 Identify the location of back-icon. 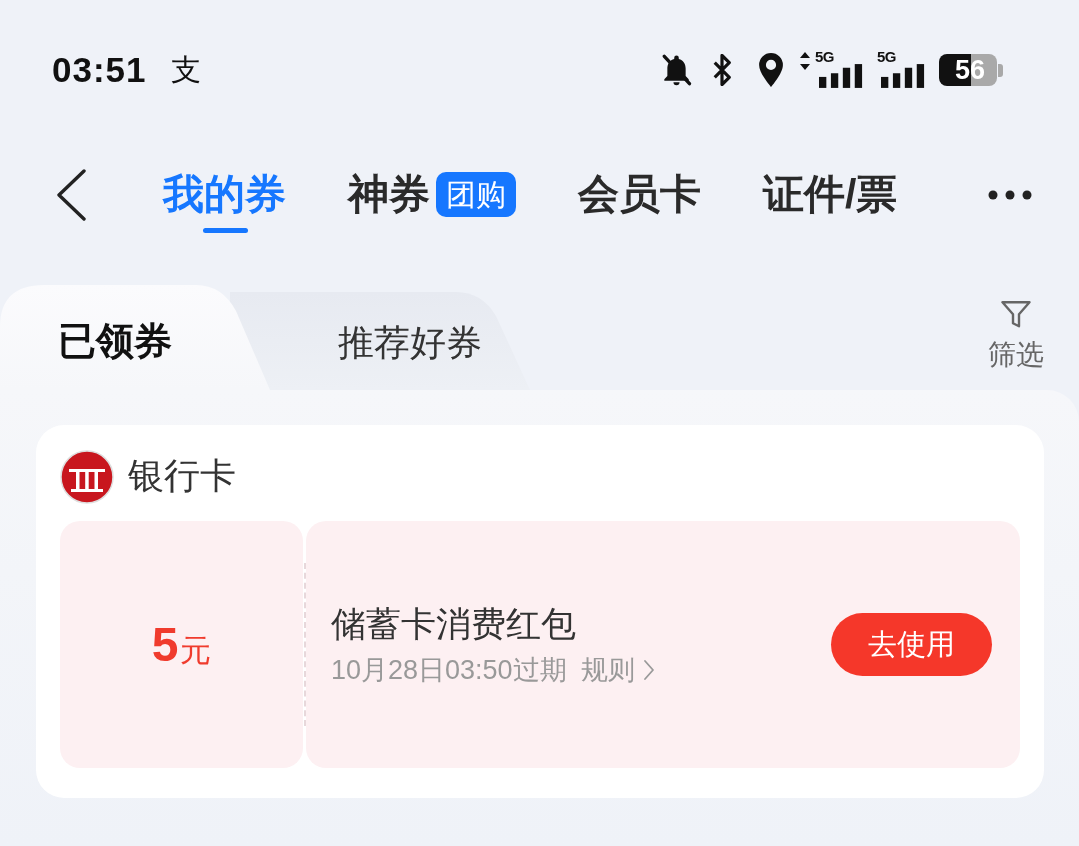
(71, 195).